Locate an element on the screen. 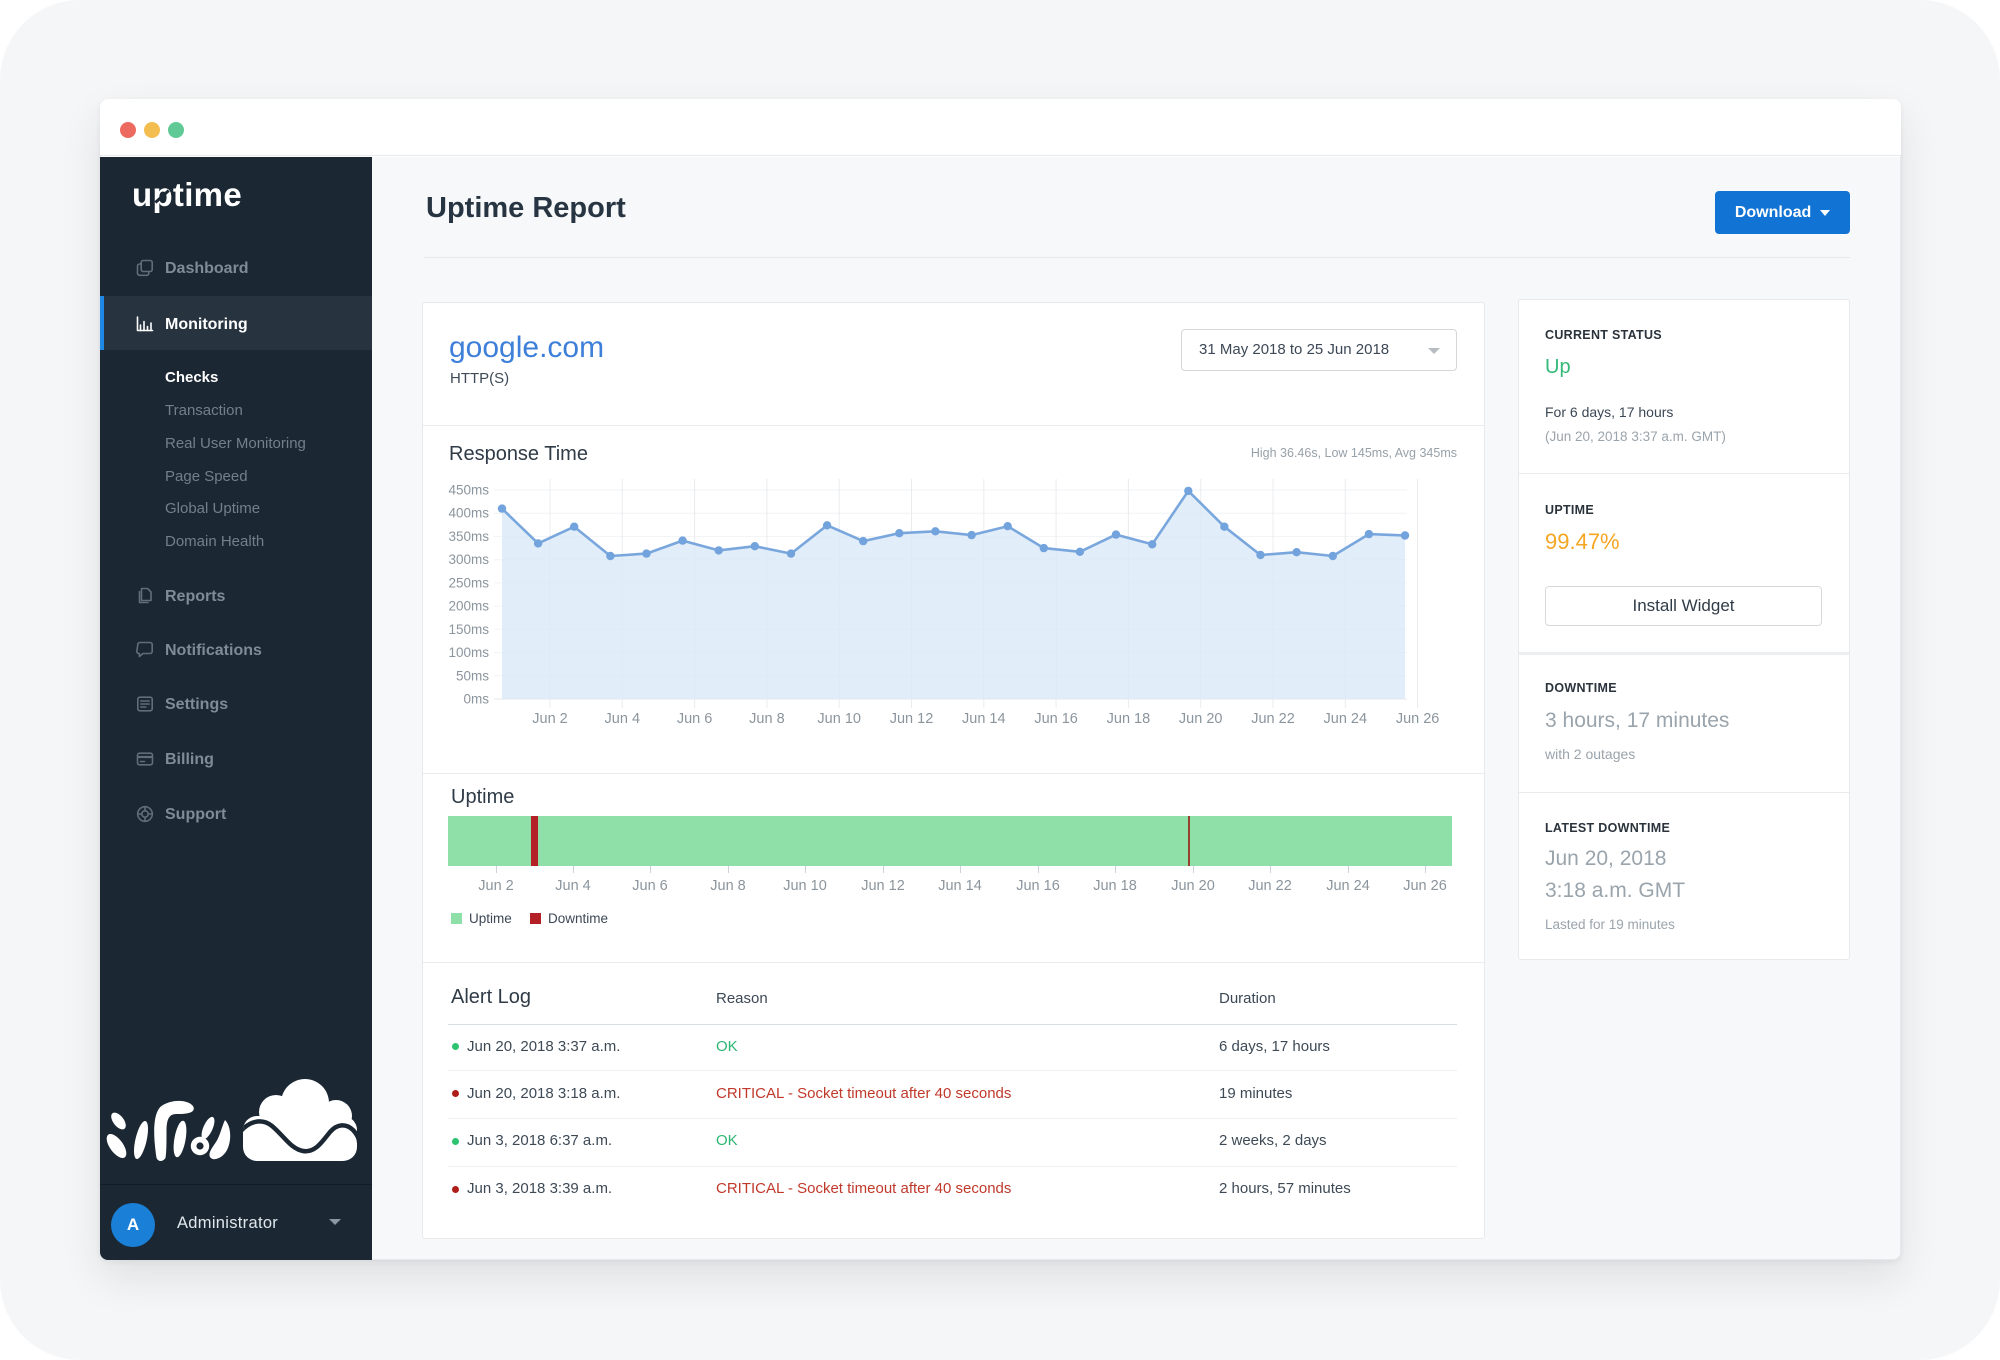 The width and height of the screenshot is (2000, 1360). svg-text: 150ms is located at coordinates (468, 629).